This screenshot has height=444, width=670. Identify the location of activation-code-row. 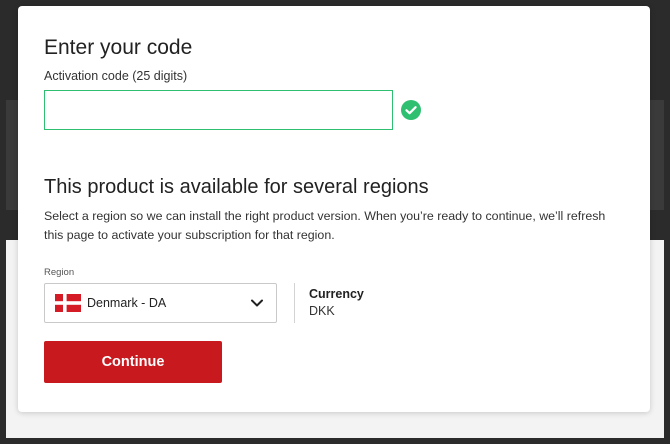
(334, 110).